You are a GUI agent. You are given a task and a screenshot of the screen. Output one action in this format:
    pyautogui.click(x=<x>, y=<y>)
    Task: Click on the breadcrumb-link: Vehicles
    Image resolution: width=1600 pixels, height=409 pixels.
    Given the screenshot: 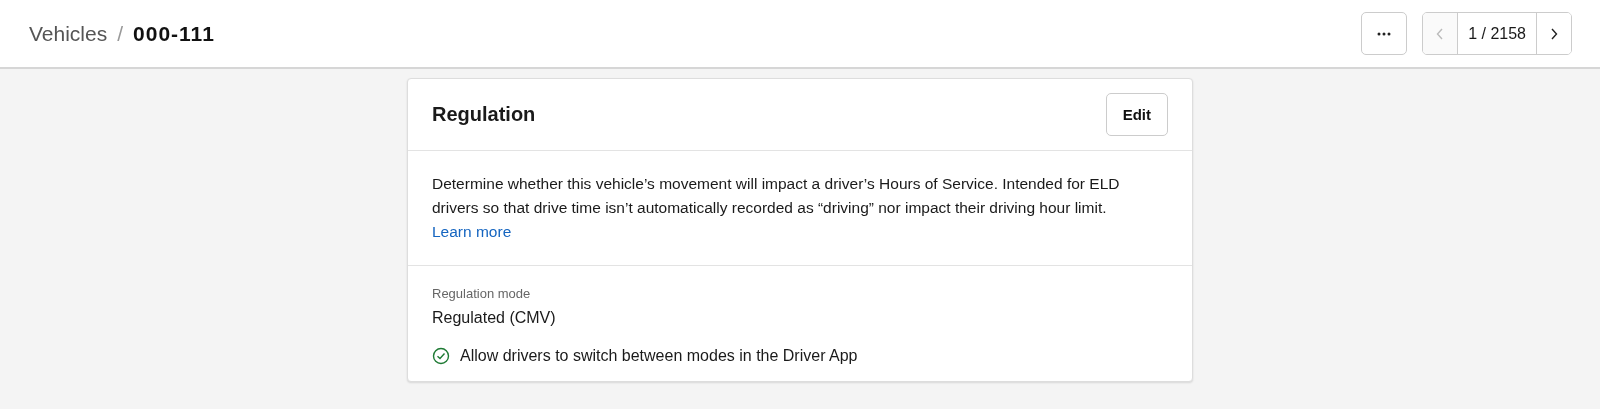 What is the action you would take?
    pyautogui.click(x=68, y=33)
    